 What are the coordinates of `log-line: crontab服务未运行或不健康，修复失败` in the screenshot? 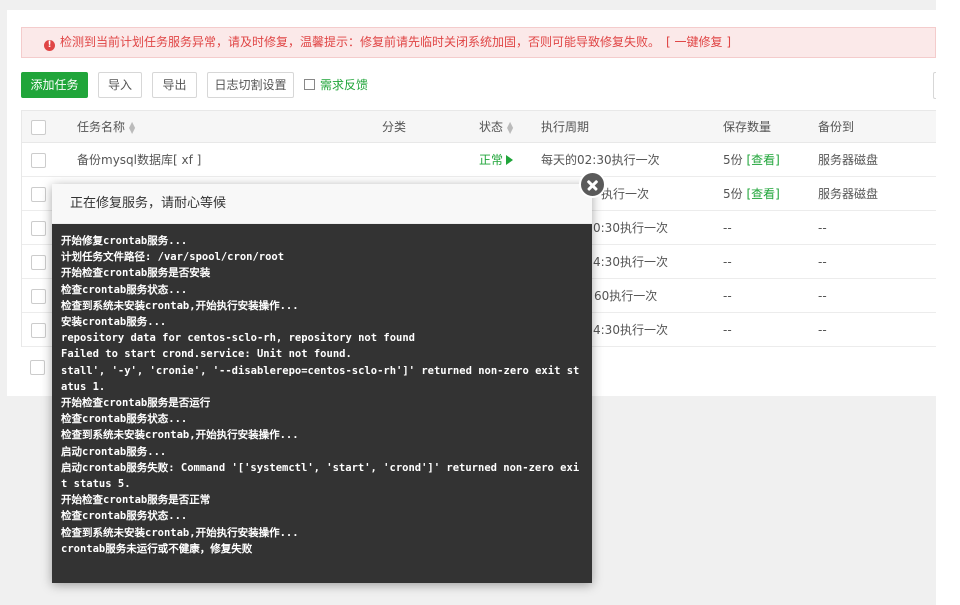 It's located at (157, 548).